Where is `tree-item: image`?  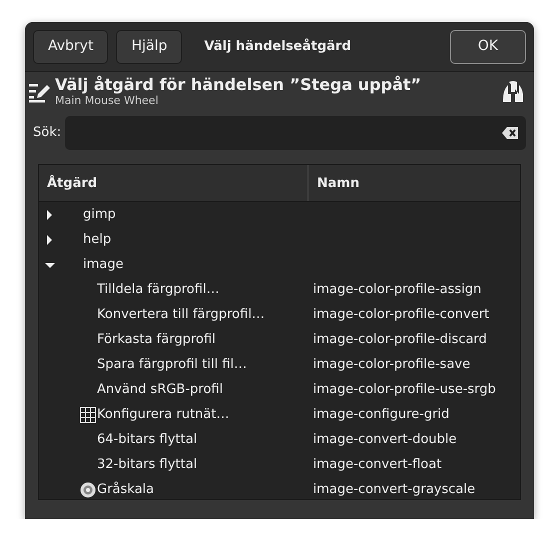
tree-item: image is located at coordinates (103, 264).